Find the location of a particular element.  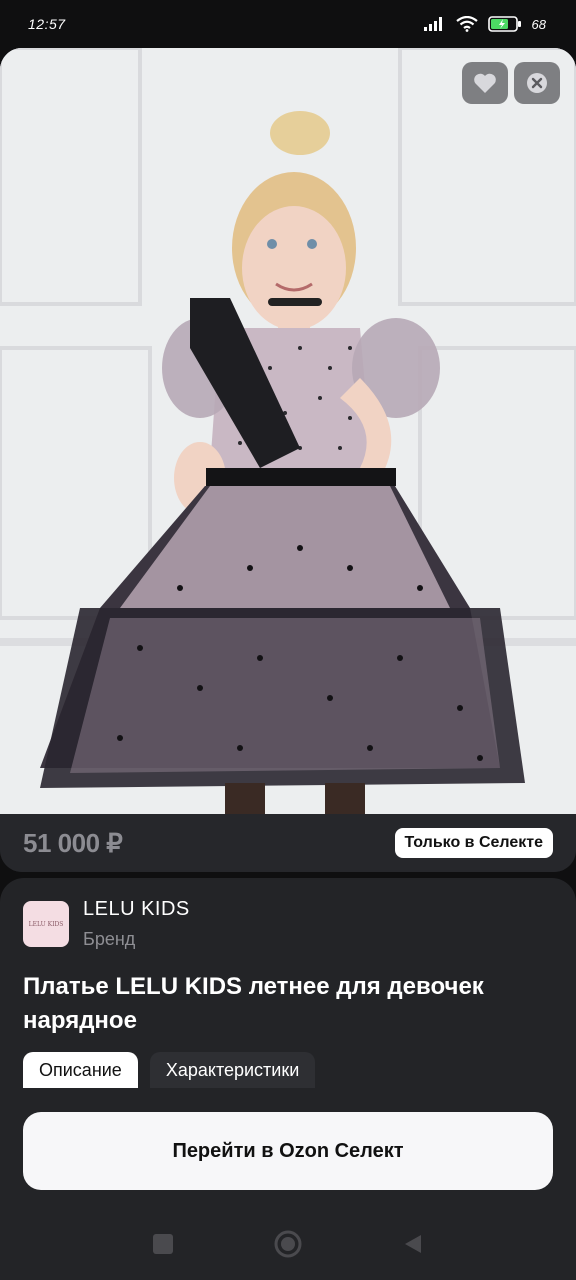

product-tabs: Описание Характеристики is located at coordinates (169, 1070).